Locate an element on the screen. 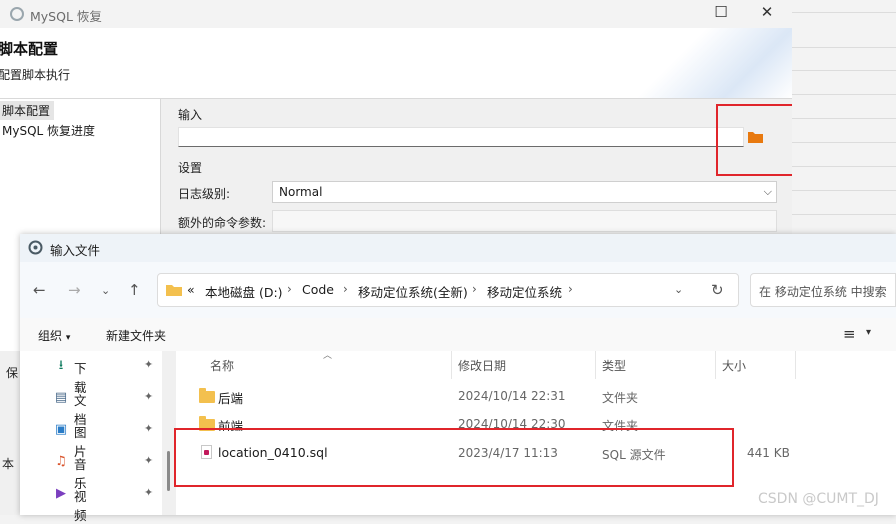 This screenshot has width=896, height=524. maximize-button: ☐ is located at coordinates (721, 12).